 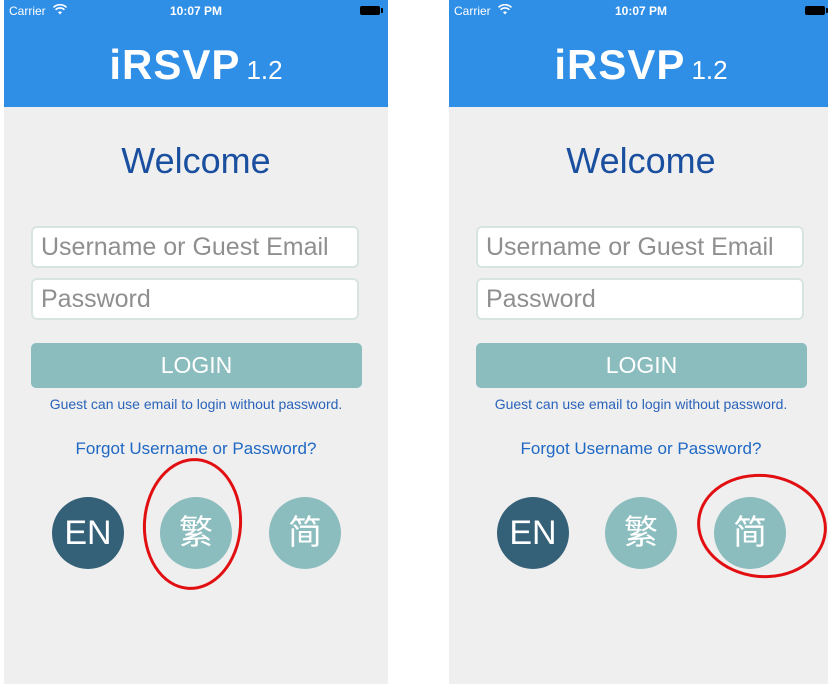 I want to click on battery-tip-icon, so click(x=382, y=10).